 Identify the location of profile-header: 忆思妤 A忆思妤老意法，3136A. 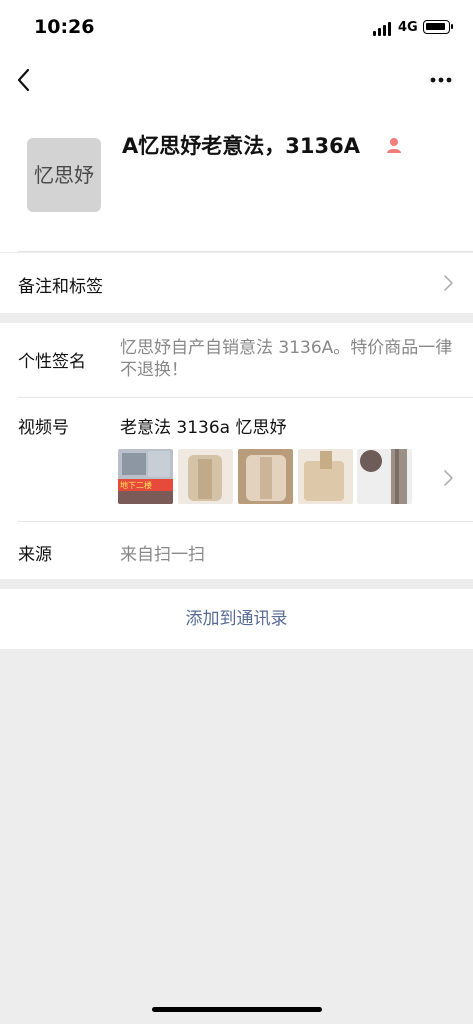
(236, 179).